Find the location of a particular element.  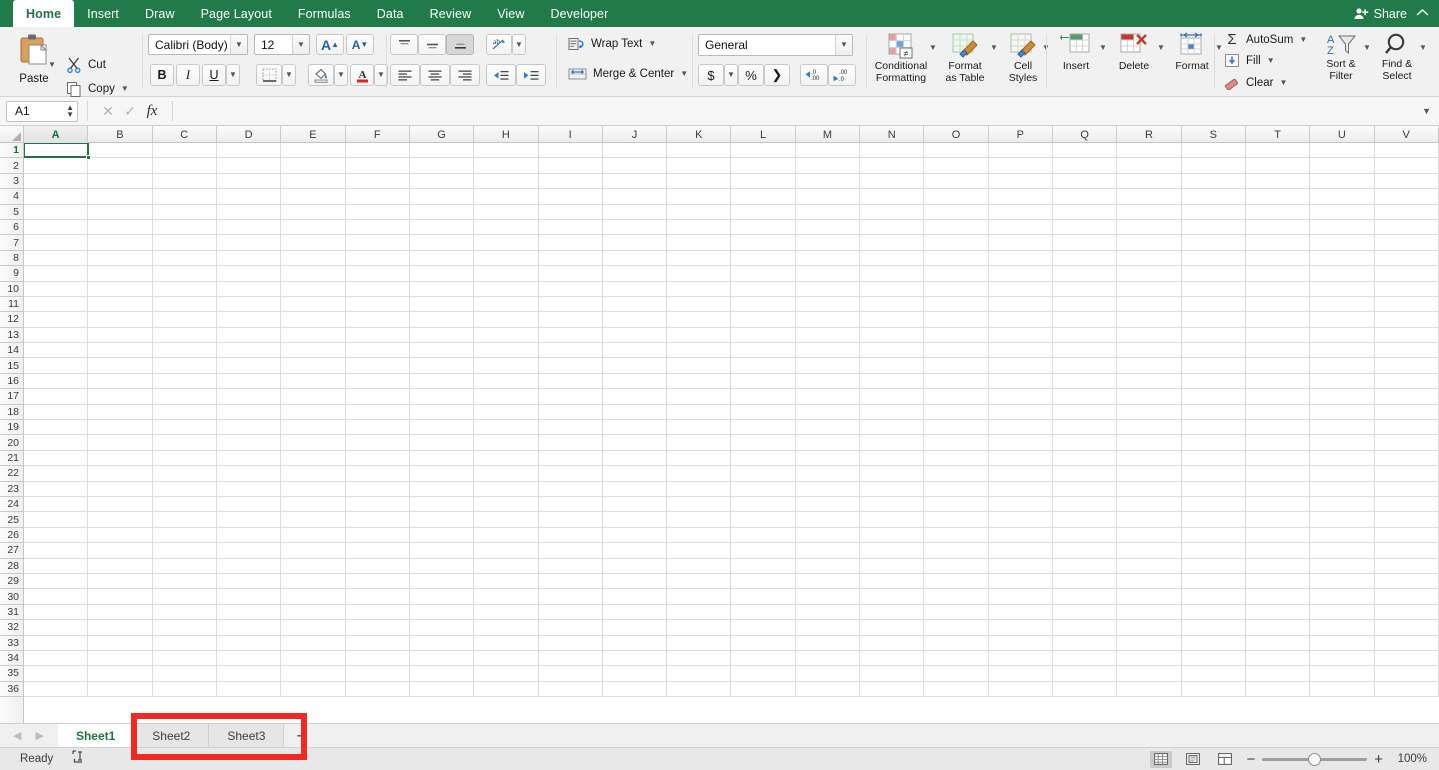

cell-B19 is located at coordinates (120, 428).